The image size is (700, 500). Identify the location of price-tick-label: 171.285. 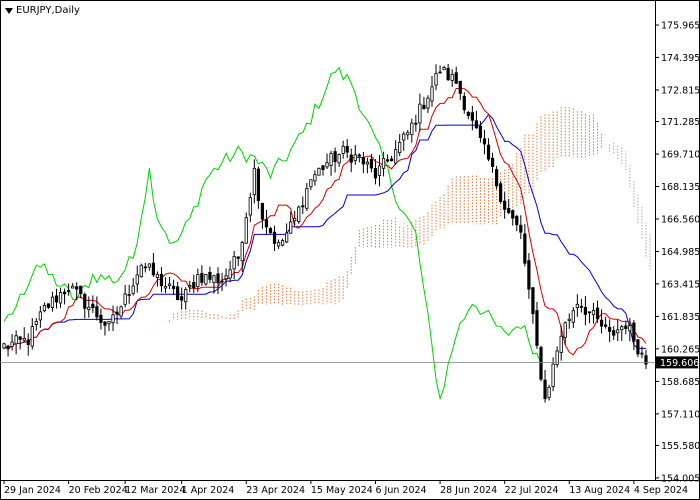
(680, 122).